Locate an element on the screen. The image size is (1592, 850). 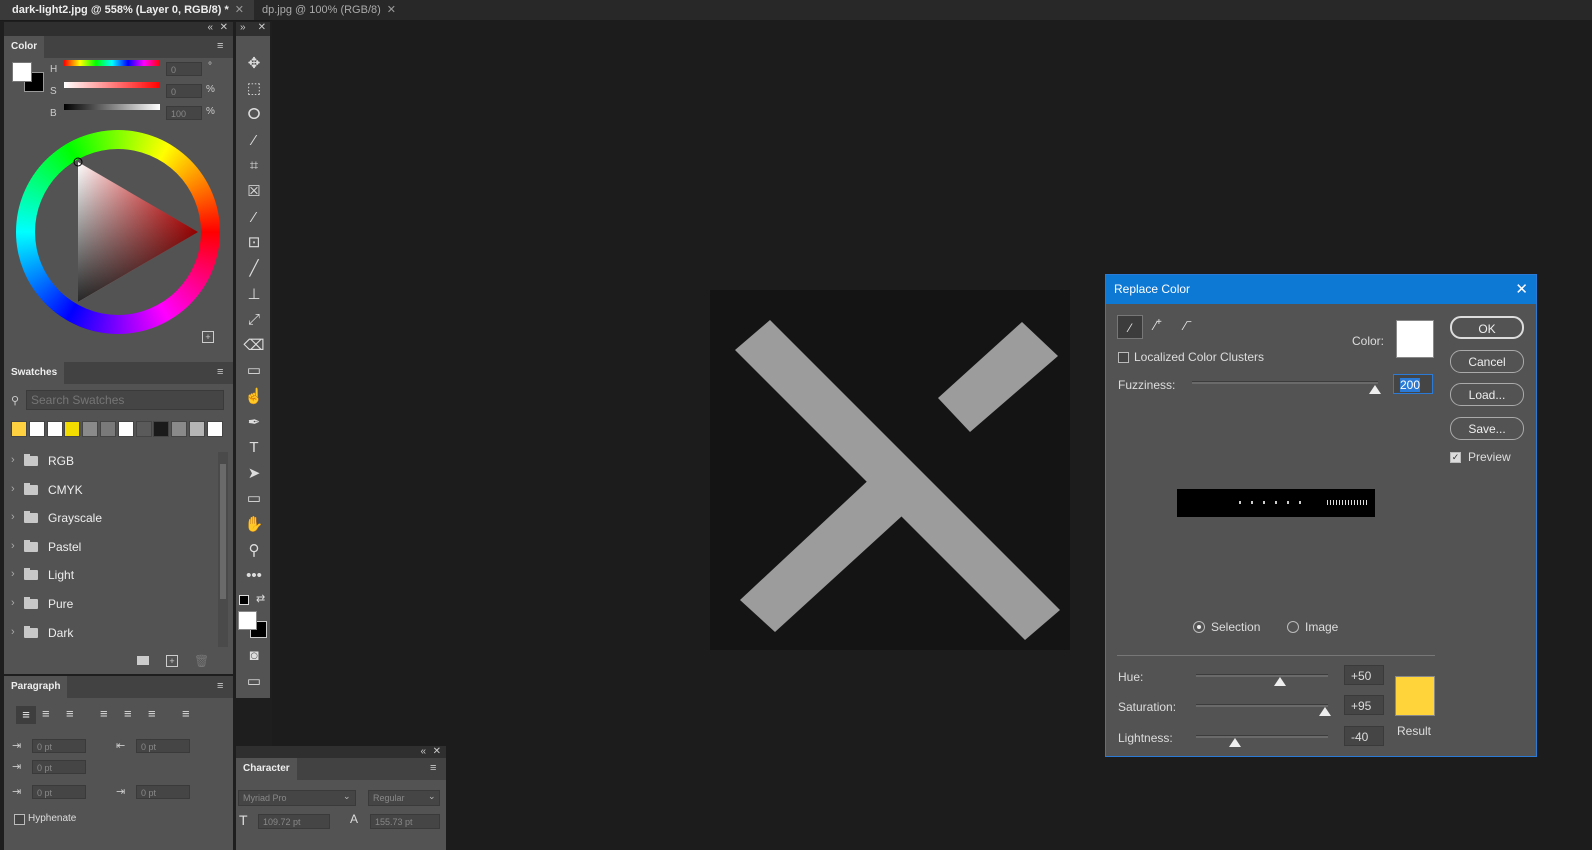
lightness-field: -40 is located at coordinates (1364, 736).